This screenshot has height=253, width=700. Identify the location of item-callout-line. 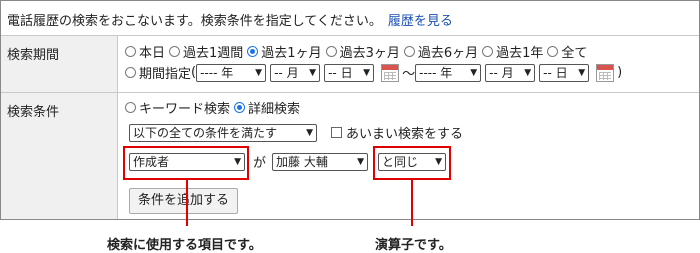
(187, 203).